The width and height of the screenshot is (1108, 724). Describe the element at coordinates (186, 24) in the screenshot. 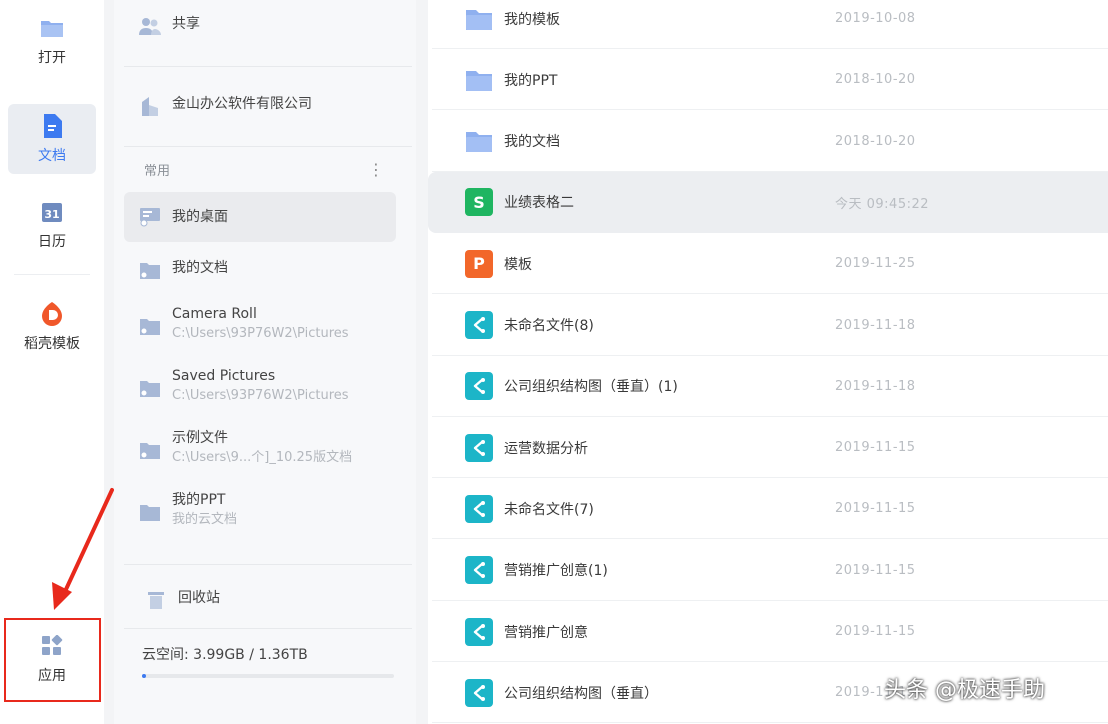

I see `shared-label: 共享` at that location.